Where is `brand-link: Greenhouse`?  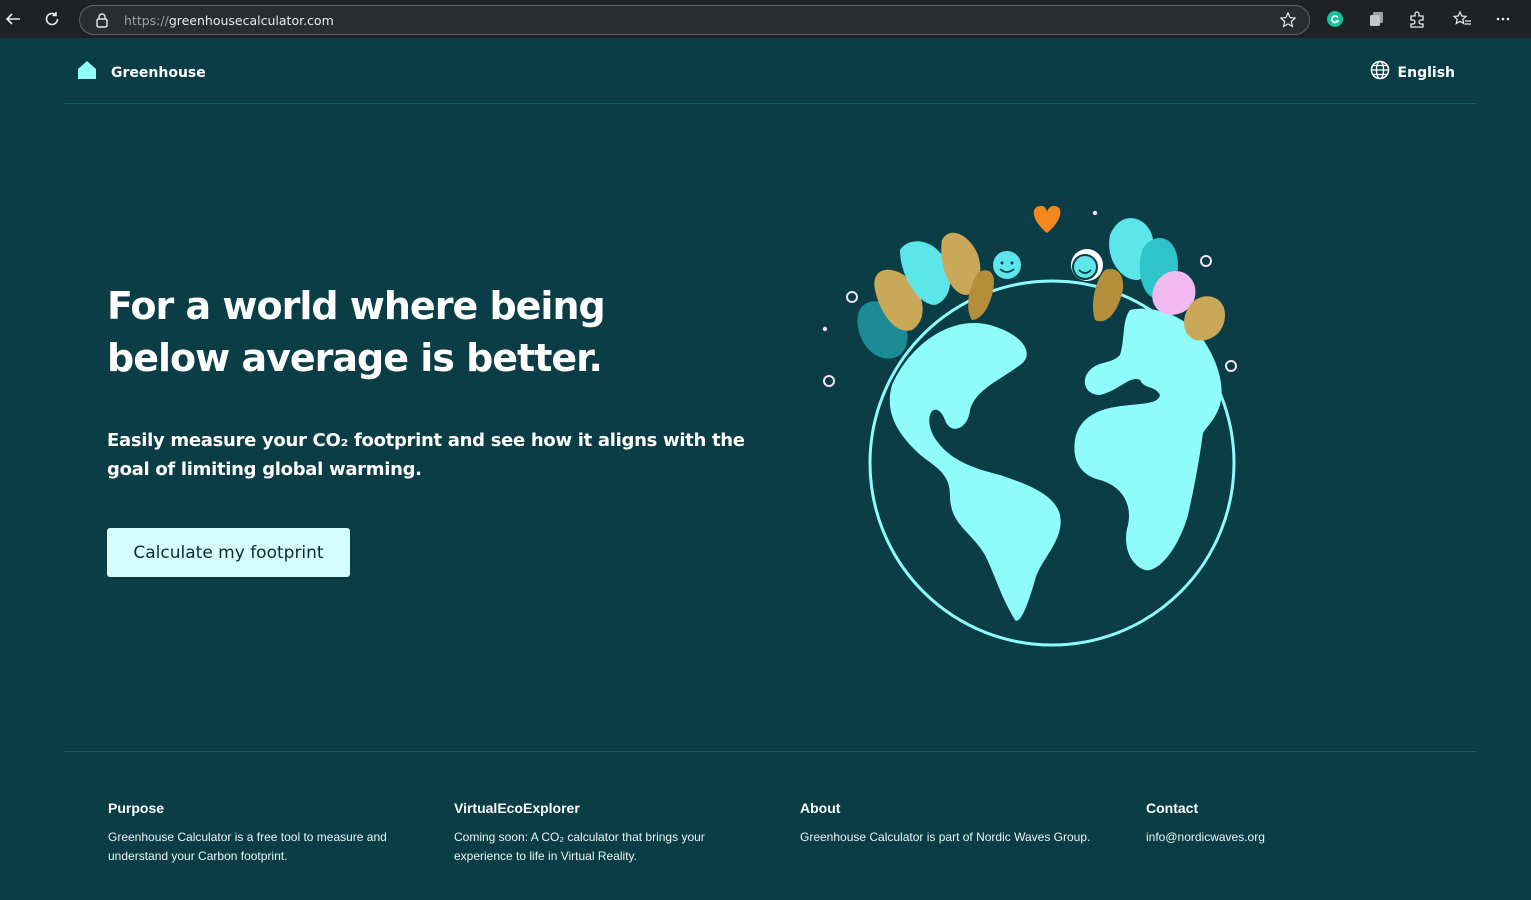
brand-link: Greenhouse is located at coordinates (141, 72).